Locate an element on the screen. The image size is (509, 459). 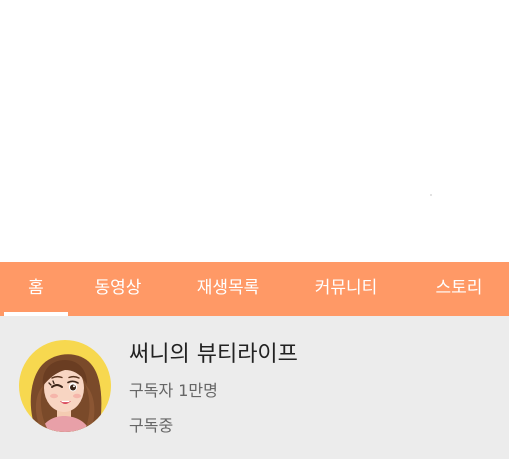
cartoon-woman-avatar-icon is located at coordinates (66, 393).